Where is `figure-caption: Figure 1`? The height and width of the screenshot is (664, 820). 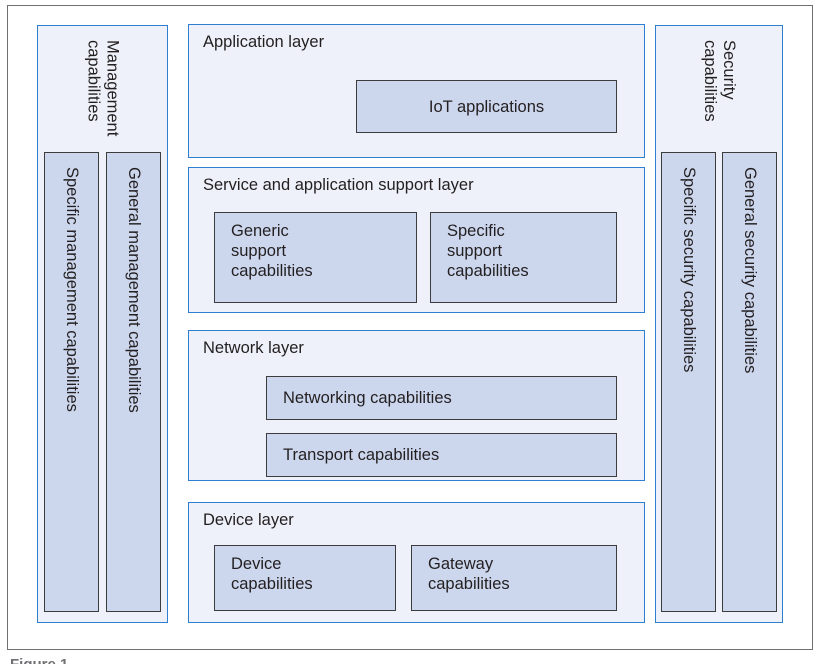 figure-caption: Figure 1 is located at coordinates (39, 660).